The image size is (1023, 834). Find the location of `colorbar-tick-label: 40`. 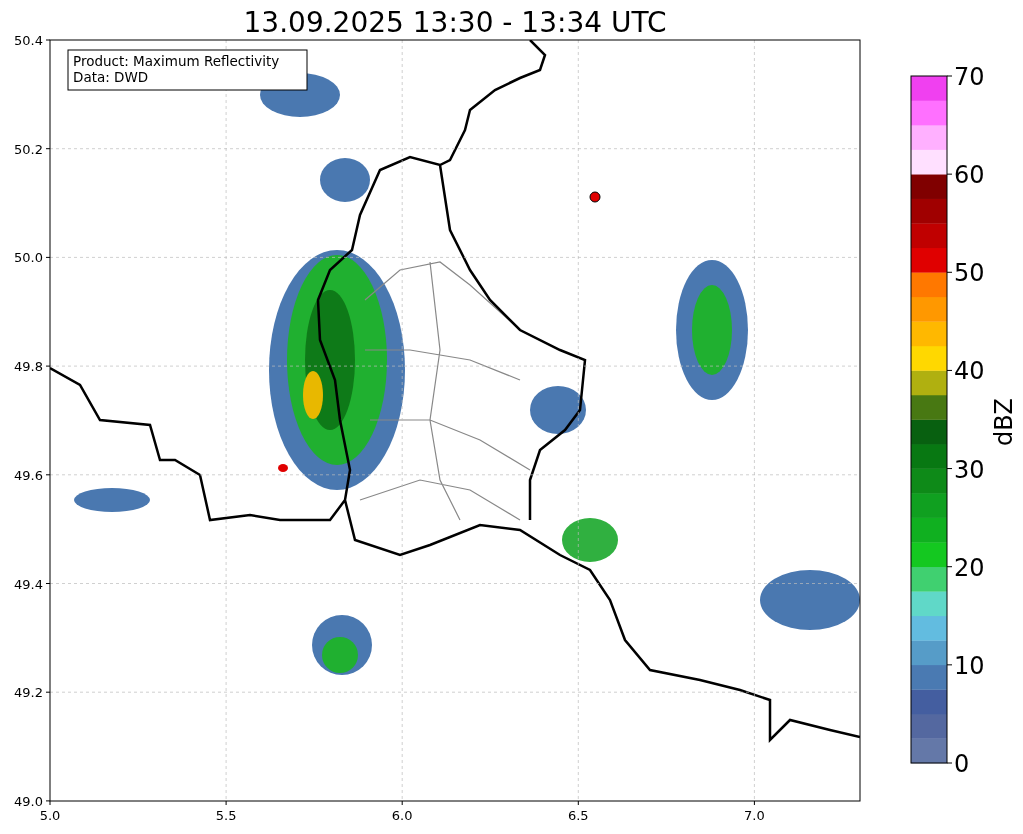

colorbar-tick-label: 40 is located at coordinates (969, 371).